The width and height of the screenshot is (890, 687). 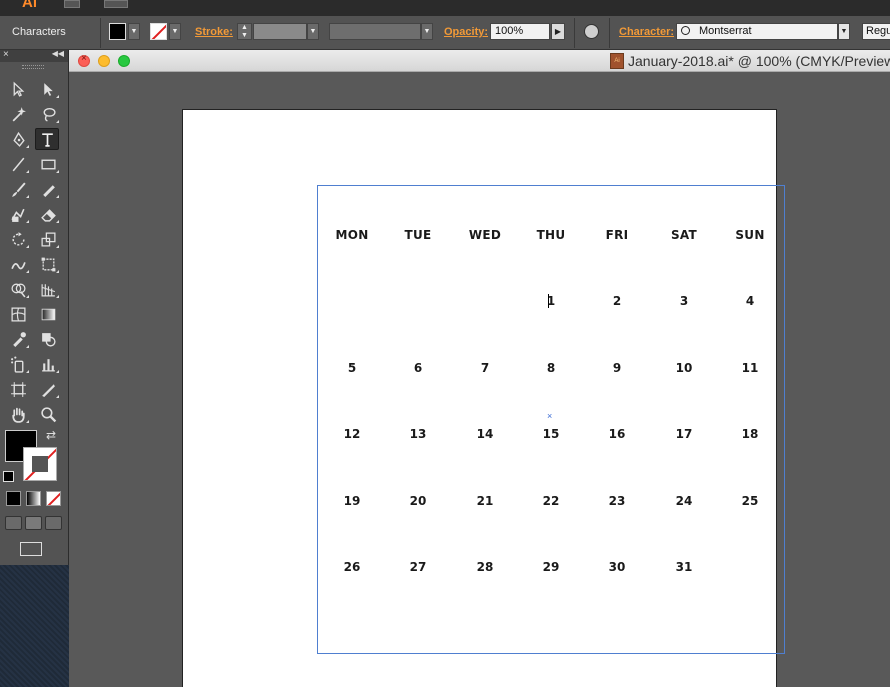 I want to click on calendar-day-cell: 23, so click(x=617, y=501).